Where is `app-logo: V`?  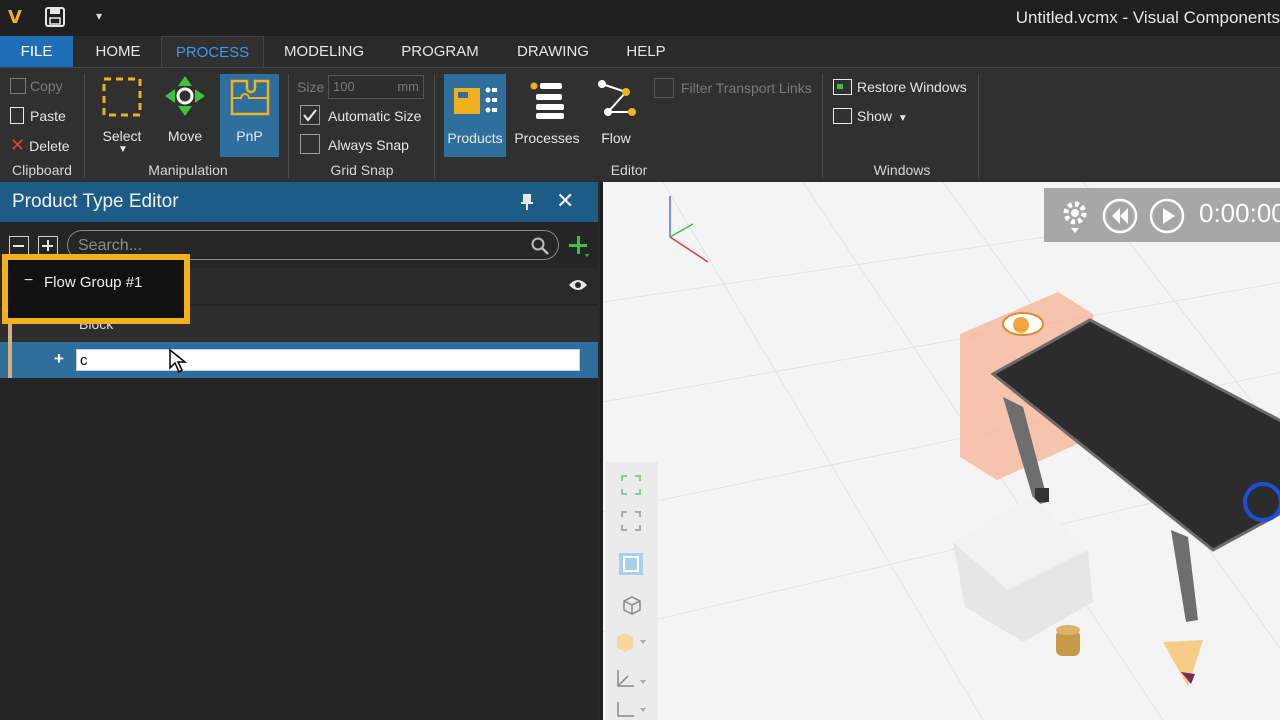 app-logo: V is located at coordinates (15, 17).